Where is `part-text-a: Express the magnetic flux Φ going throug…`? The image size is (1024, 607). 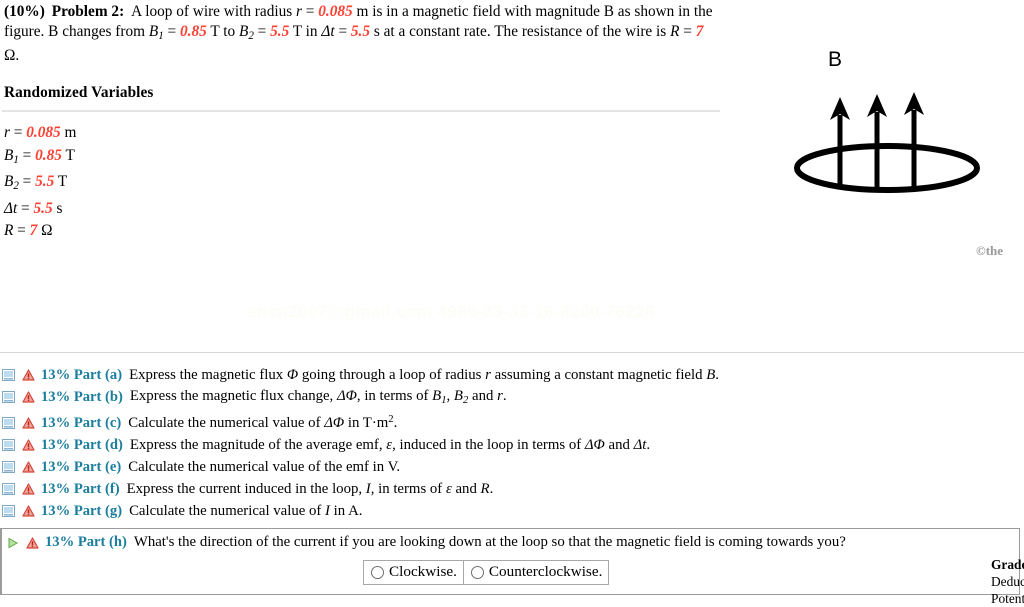 part-text-a: Express the magnetic flux Φ going throug… is located at coordinates (424, 374).